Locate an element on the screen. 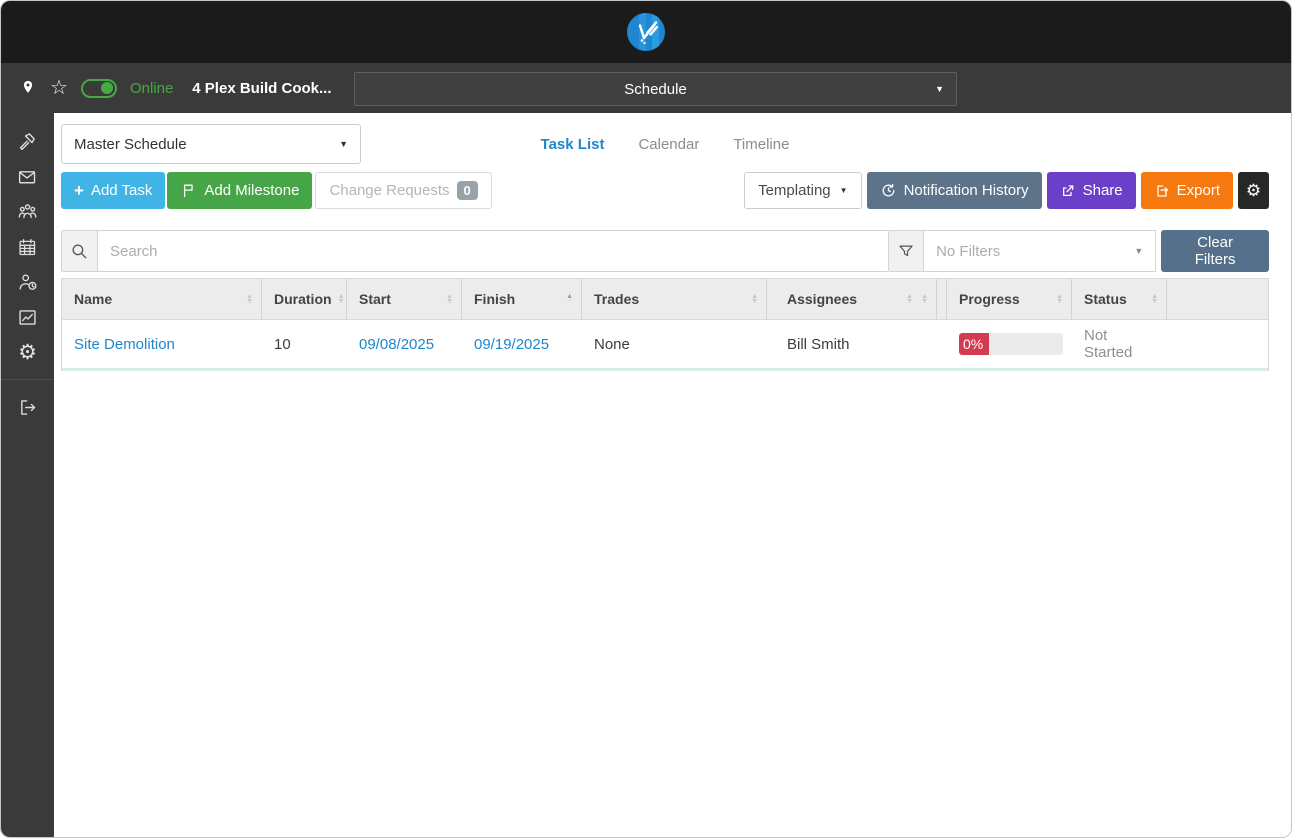 The width and height of the screenshot is (1292, 838). calendar-icon is located at coordinates (27, 246).